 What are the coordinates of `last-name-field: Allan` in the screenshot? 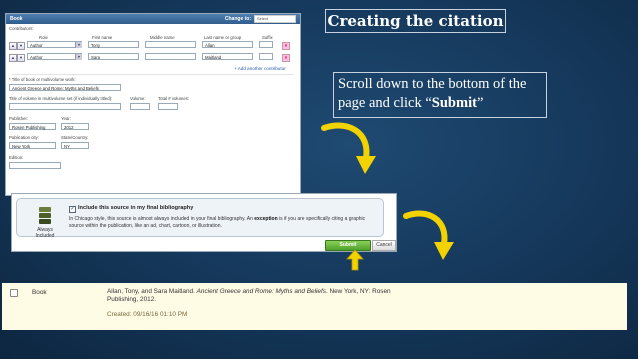 It's located at (227, 44).